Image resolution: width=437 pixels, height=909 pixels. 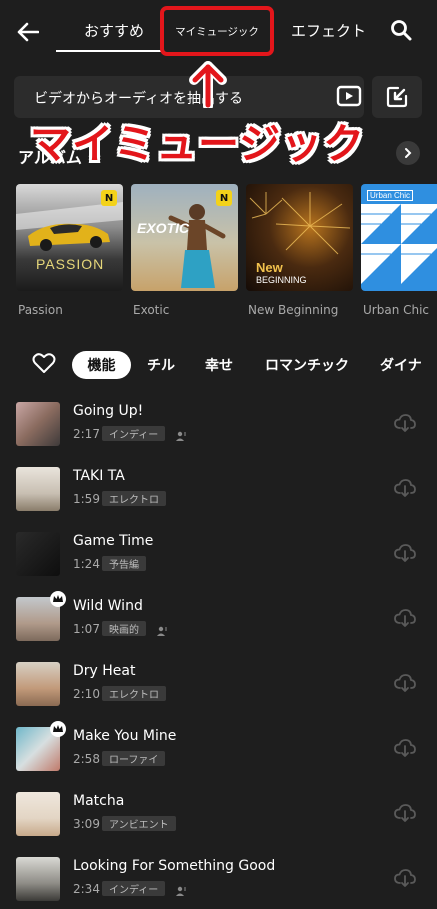 I want to click on back-button, so click(x=28, y=32).